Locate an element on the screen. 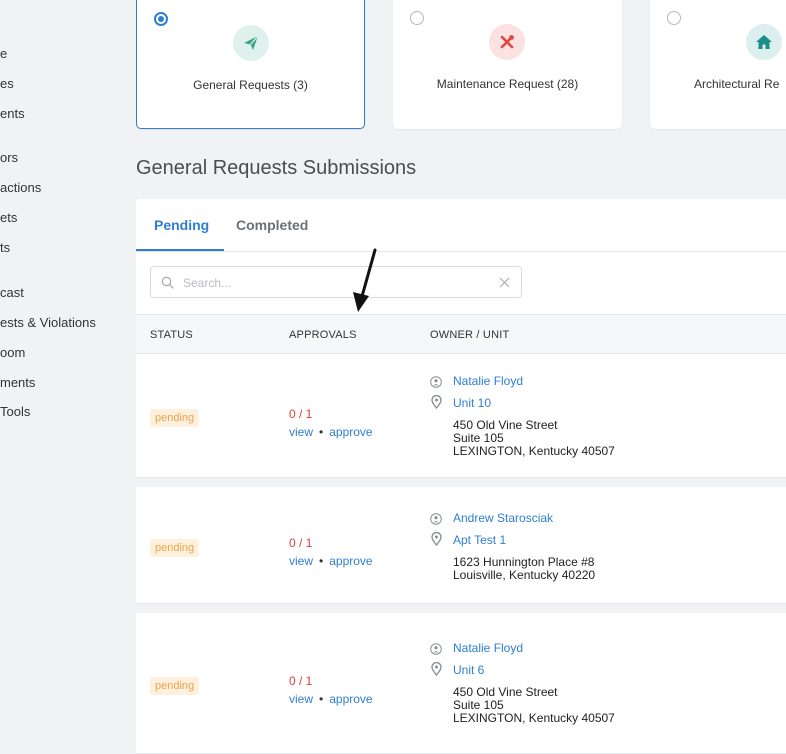 The image size is (786, 754). sidebar-item-broadcast: cast is located at coordinates (12, 292).